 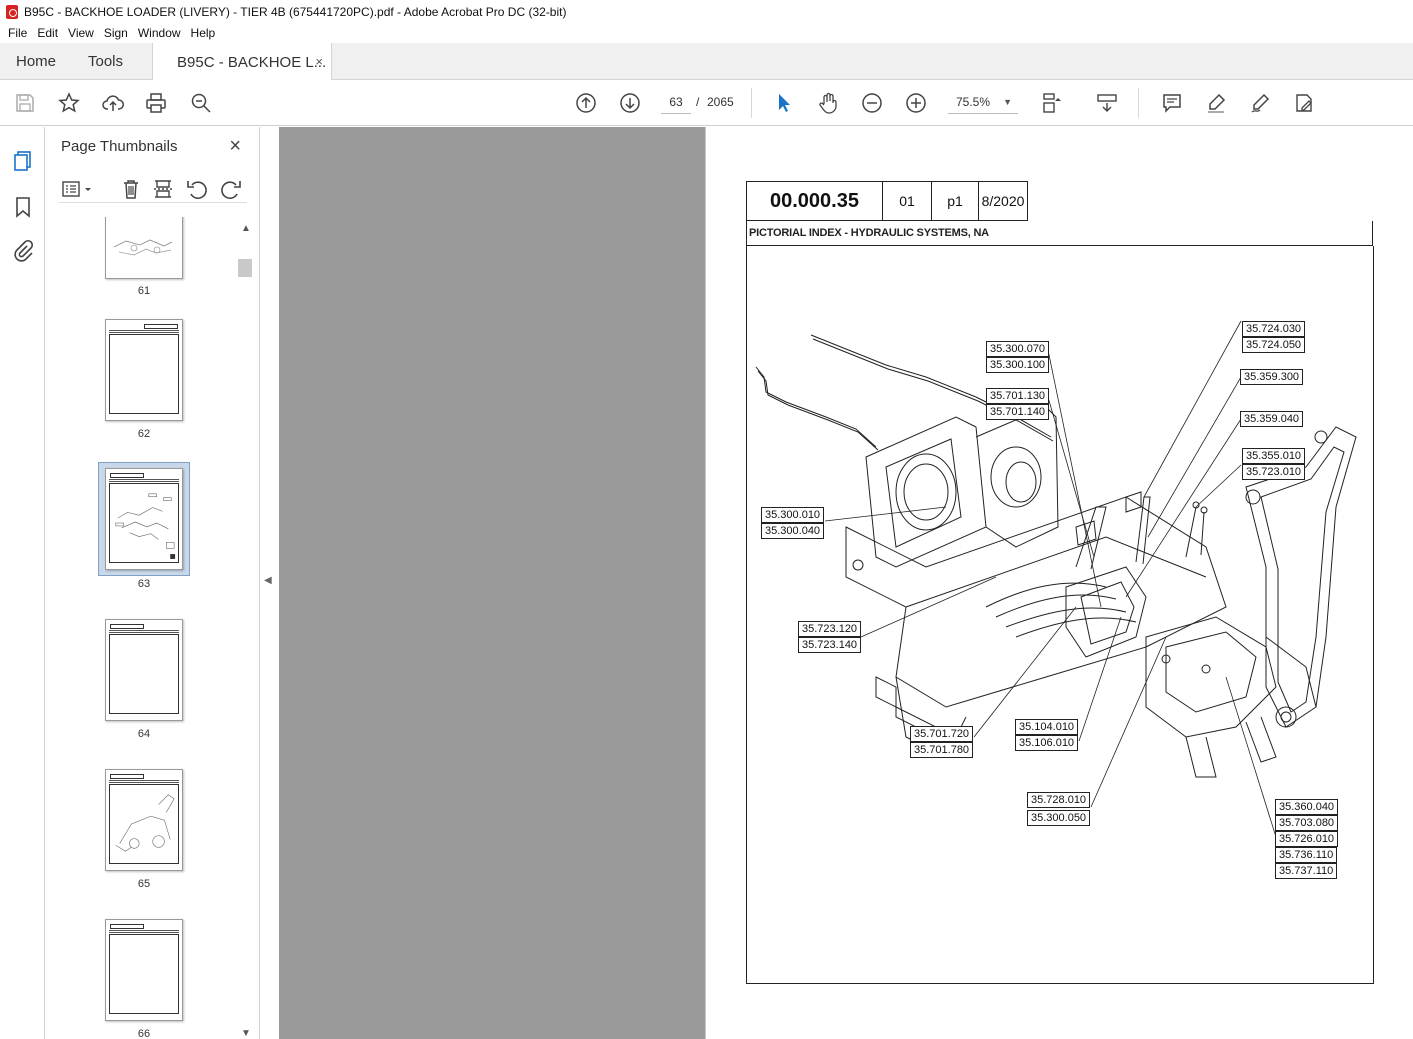 What do you see at coordinates (1307, 839) in the screenshot?
I see `callout-part-number: 35.726.010` at bounding box center [1307, 839].